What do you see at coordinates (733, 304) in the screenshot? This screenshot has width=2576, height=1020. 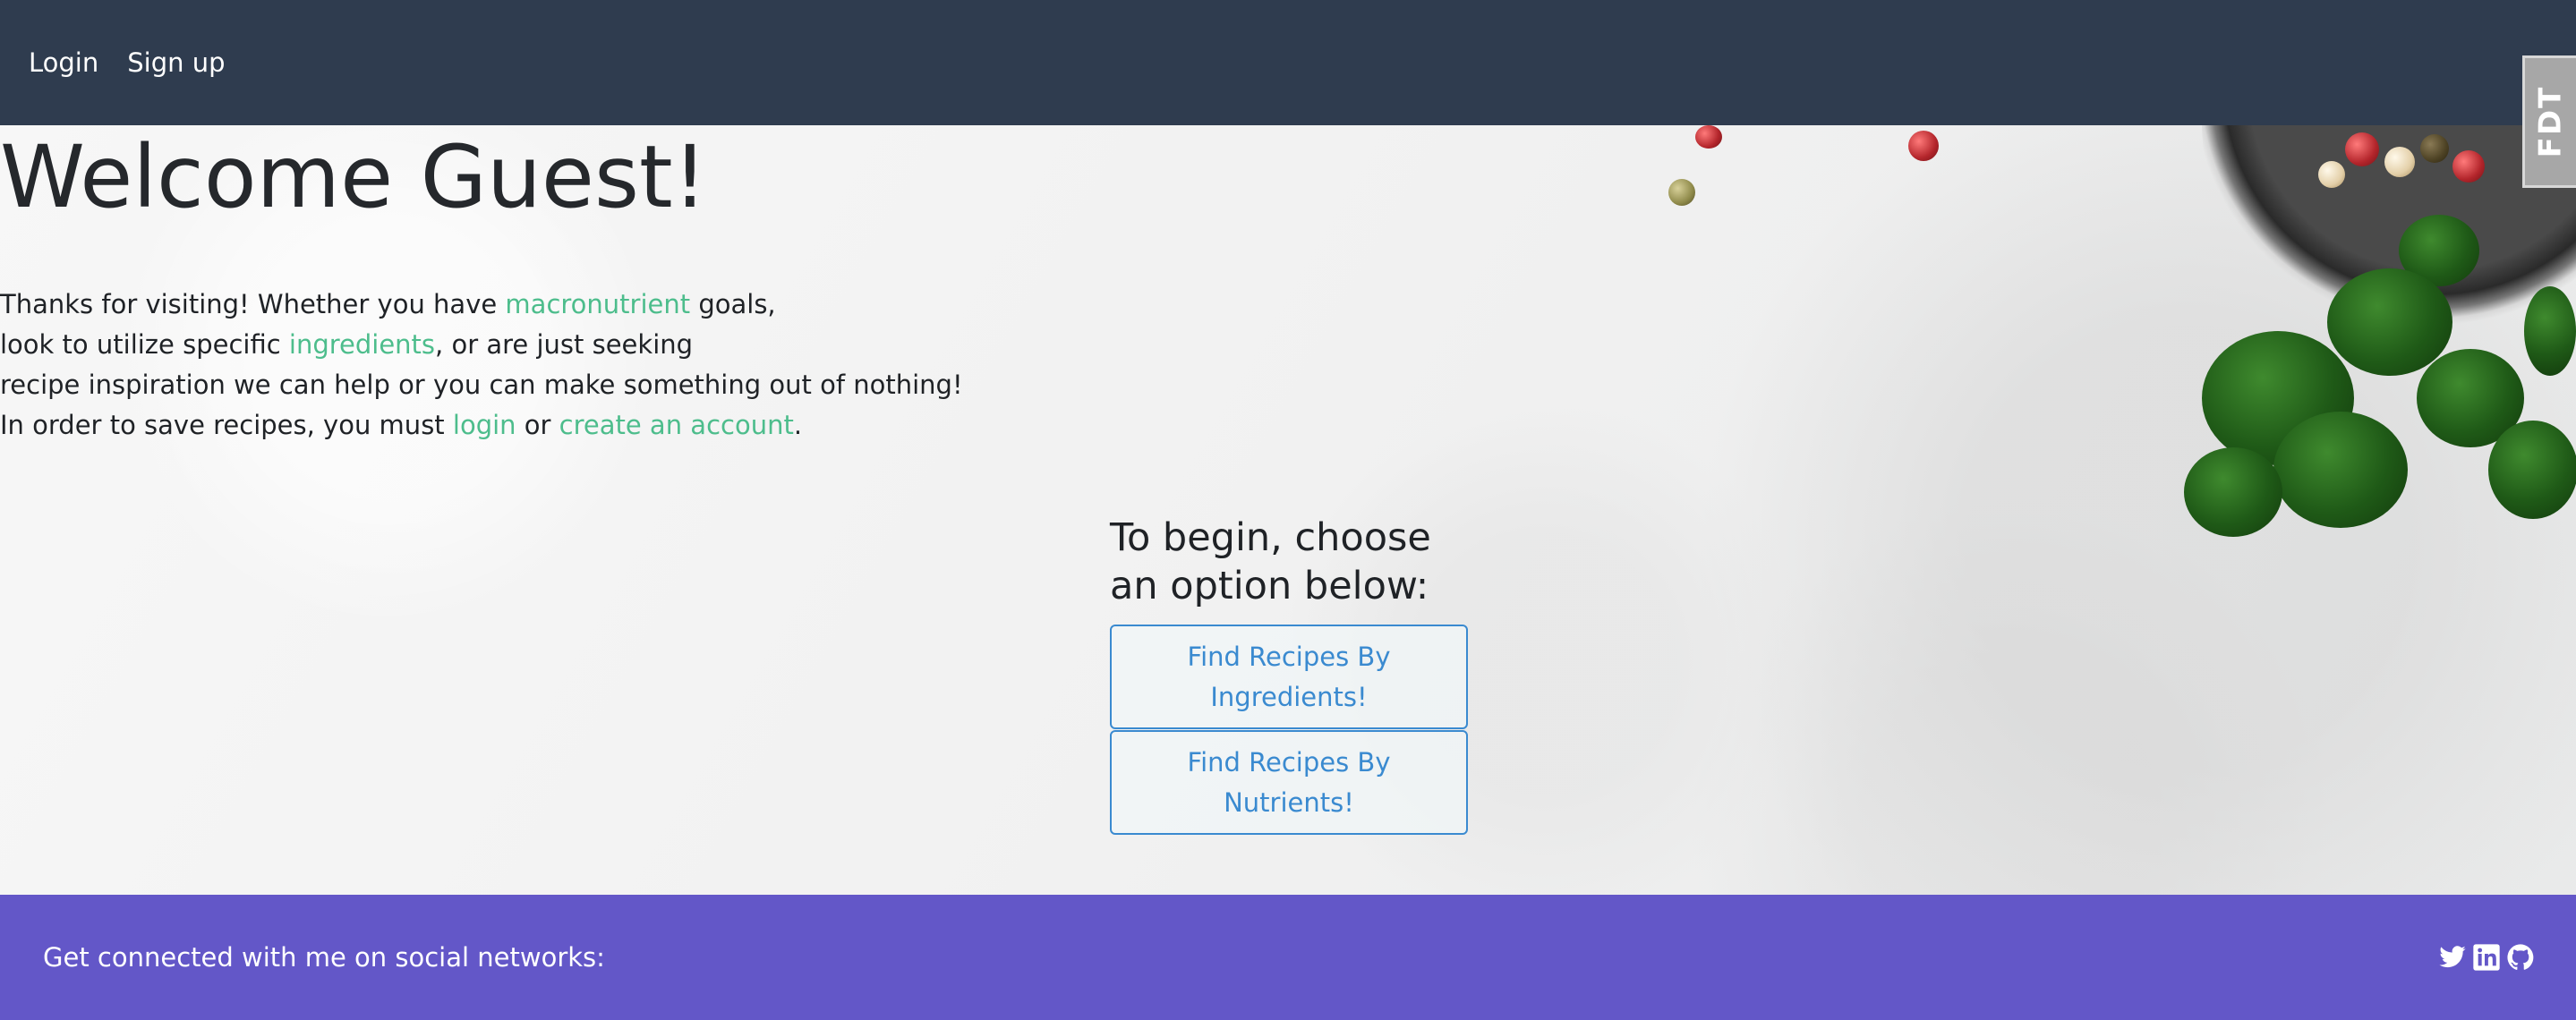 I see `intro-text: goals,` at bounding box center [733, 304].